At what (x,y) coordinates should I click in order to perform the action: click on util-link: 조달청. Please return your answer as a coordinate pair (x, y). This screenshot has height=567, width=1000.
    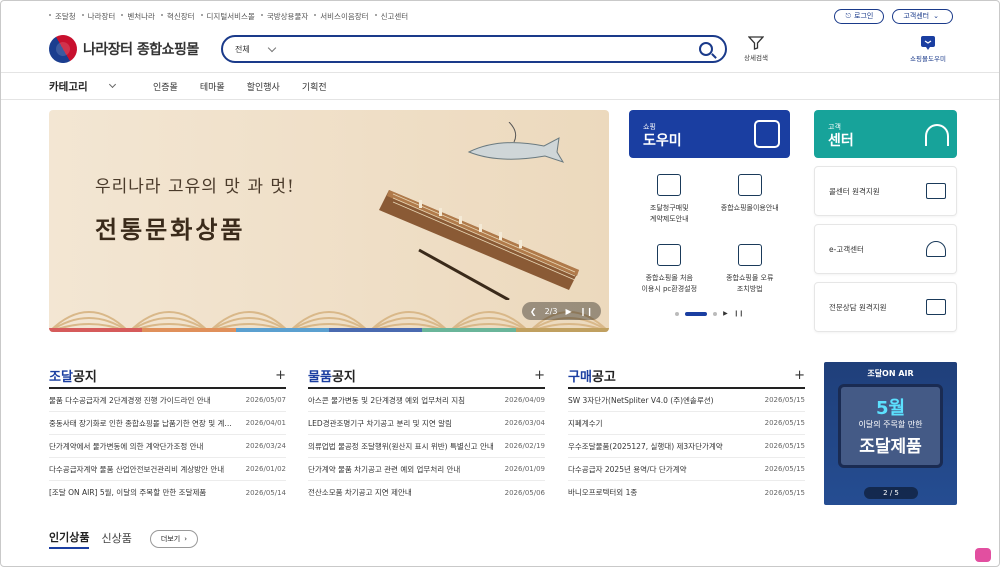
    Looking at the image, I should click on (65, 16).